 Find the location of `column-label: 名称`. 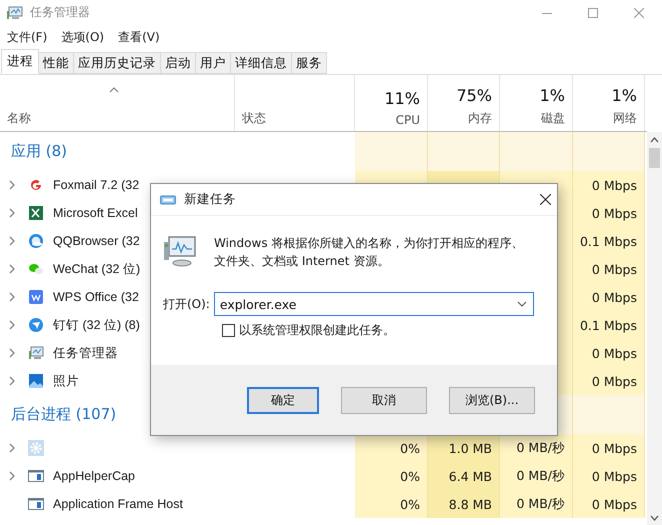

column-label: 名称 is located at coordinates (19, 118).